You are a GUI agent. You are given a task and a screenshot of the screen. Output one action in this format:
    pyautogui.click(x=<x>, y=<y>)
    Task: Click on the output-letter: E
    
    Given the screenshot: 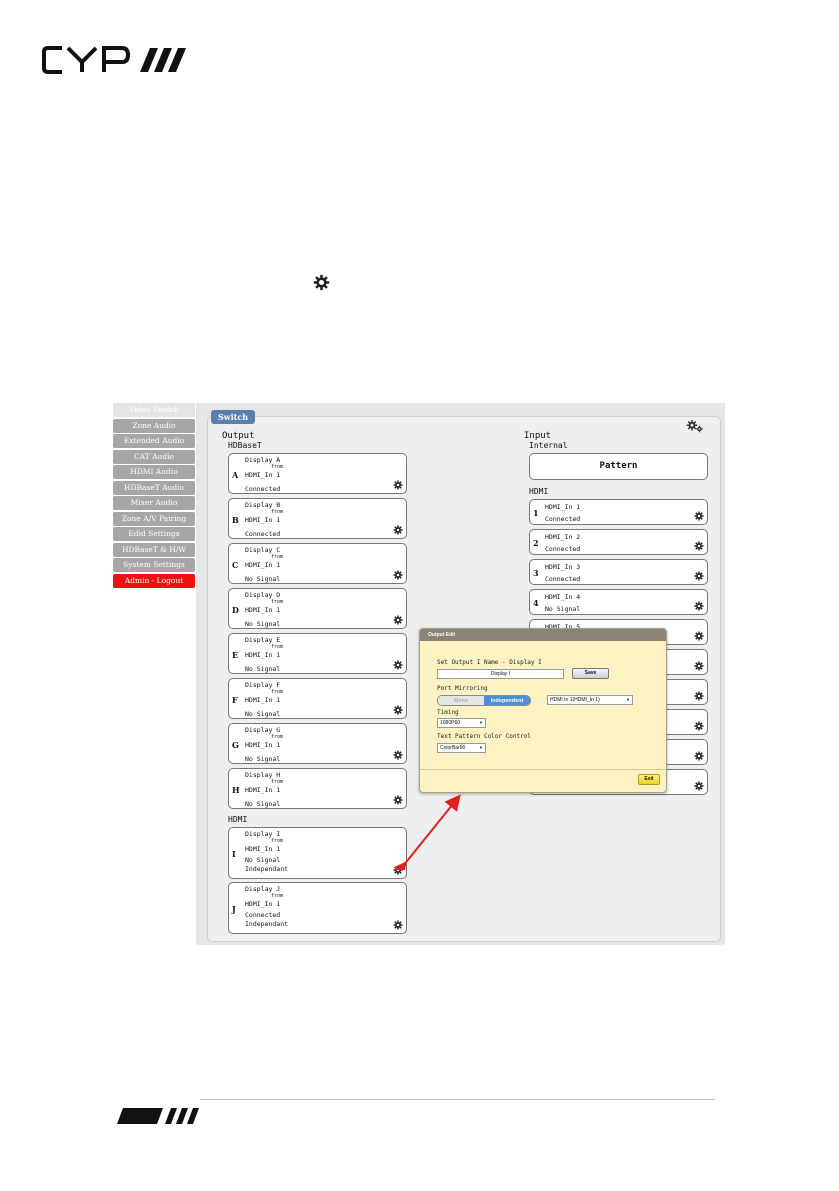 What is the action you would take?
    pyautogui.click(x=235, y=655)
    